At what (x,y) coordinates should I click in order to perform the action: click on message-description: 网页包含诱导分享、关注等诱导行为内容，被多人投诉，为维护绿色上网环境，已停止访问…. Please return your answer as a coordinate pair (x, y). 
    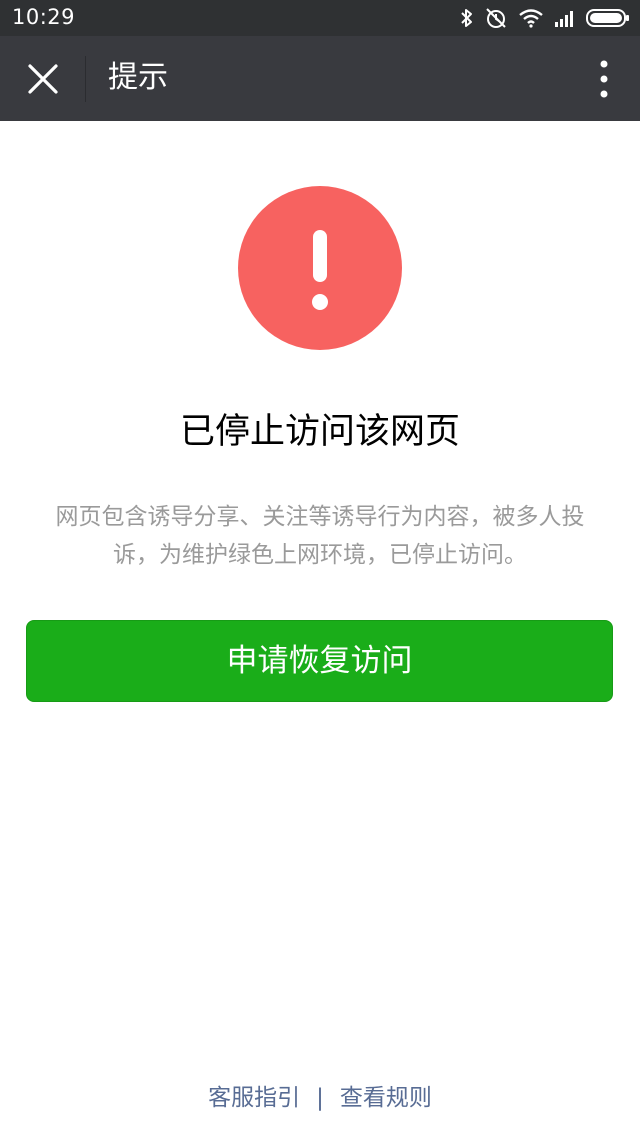
    Looking at the image, I should click on (320, 536).